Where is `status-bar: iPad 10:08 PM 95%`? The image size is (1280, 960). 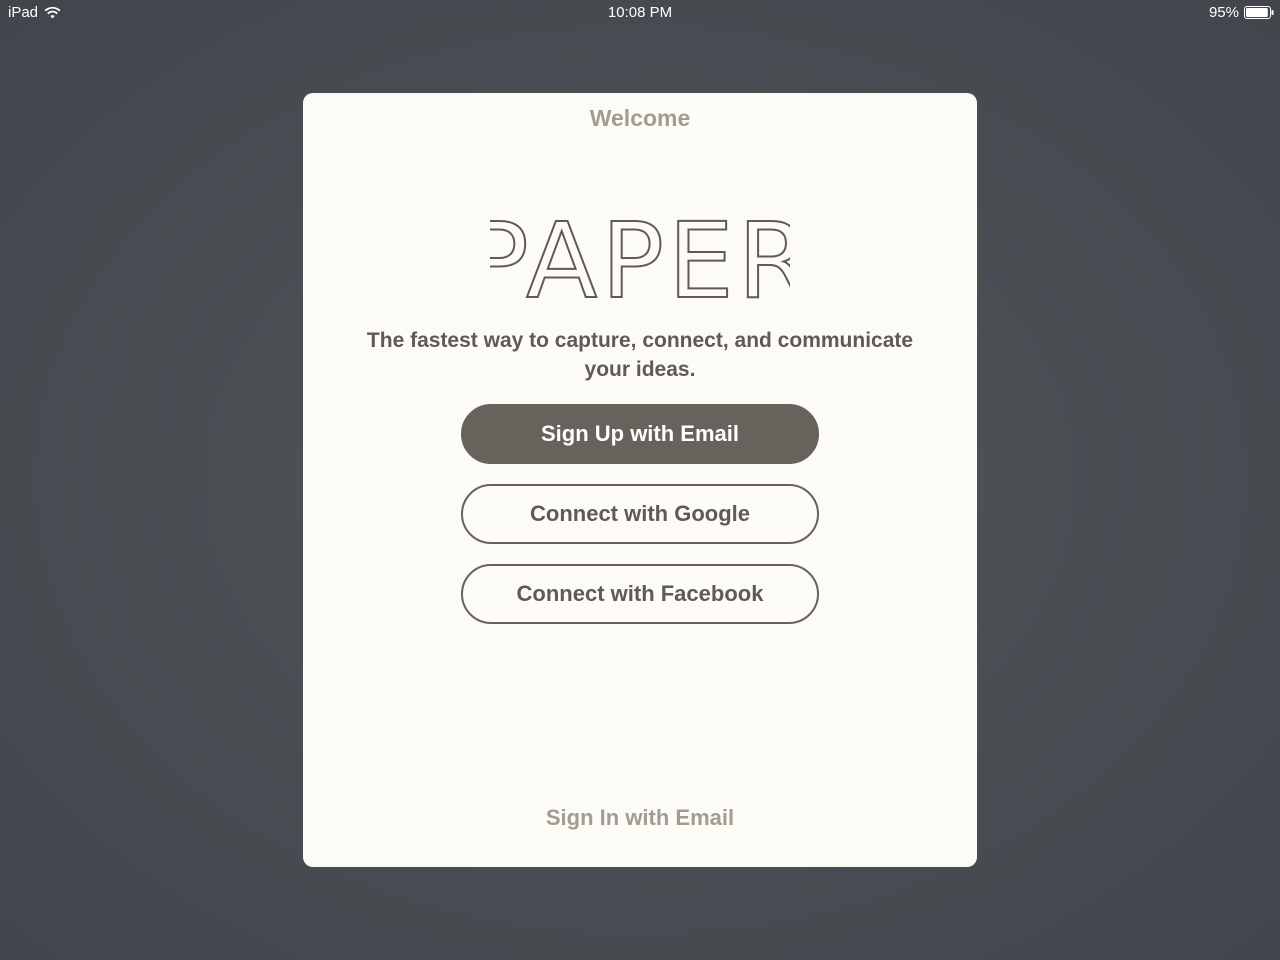
status-bar: iPad 10:08 PM 95% is located at coordinates (640, 13).